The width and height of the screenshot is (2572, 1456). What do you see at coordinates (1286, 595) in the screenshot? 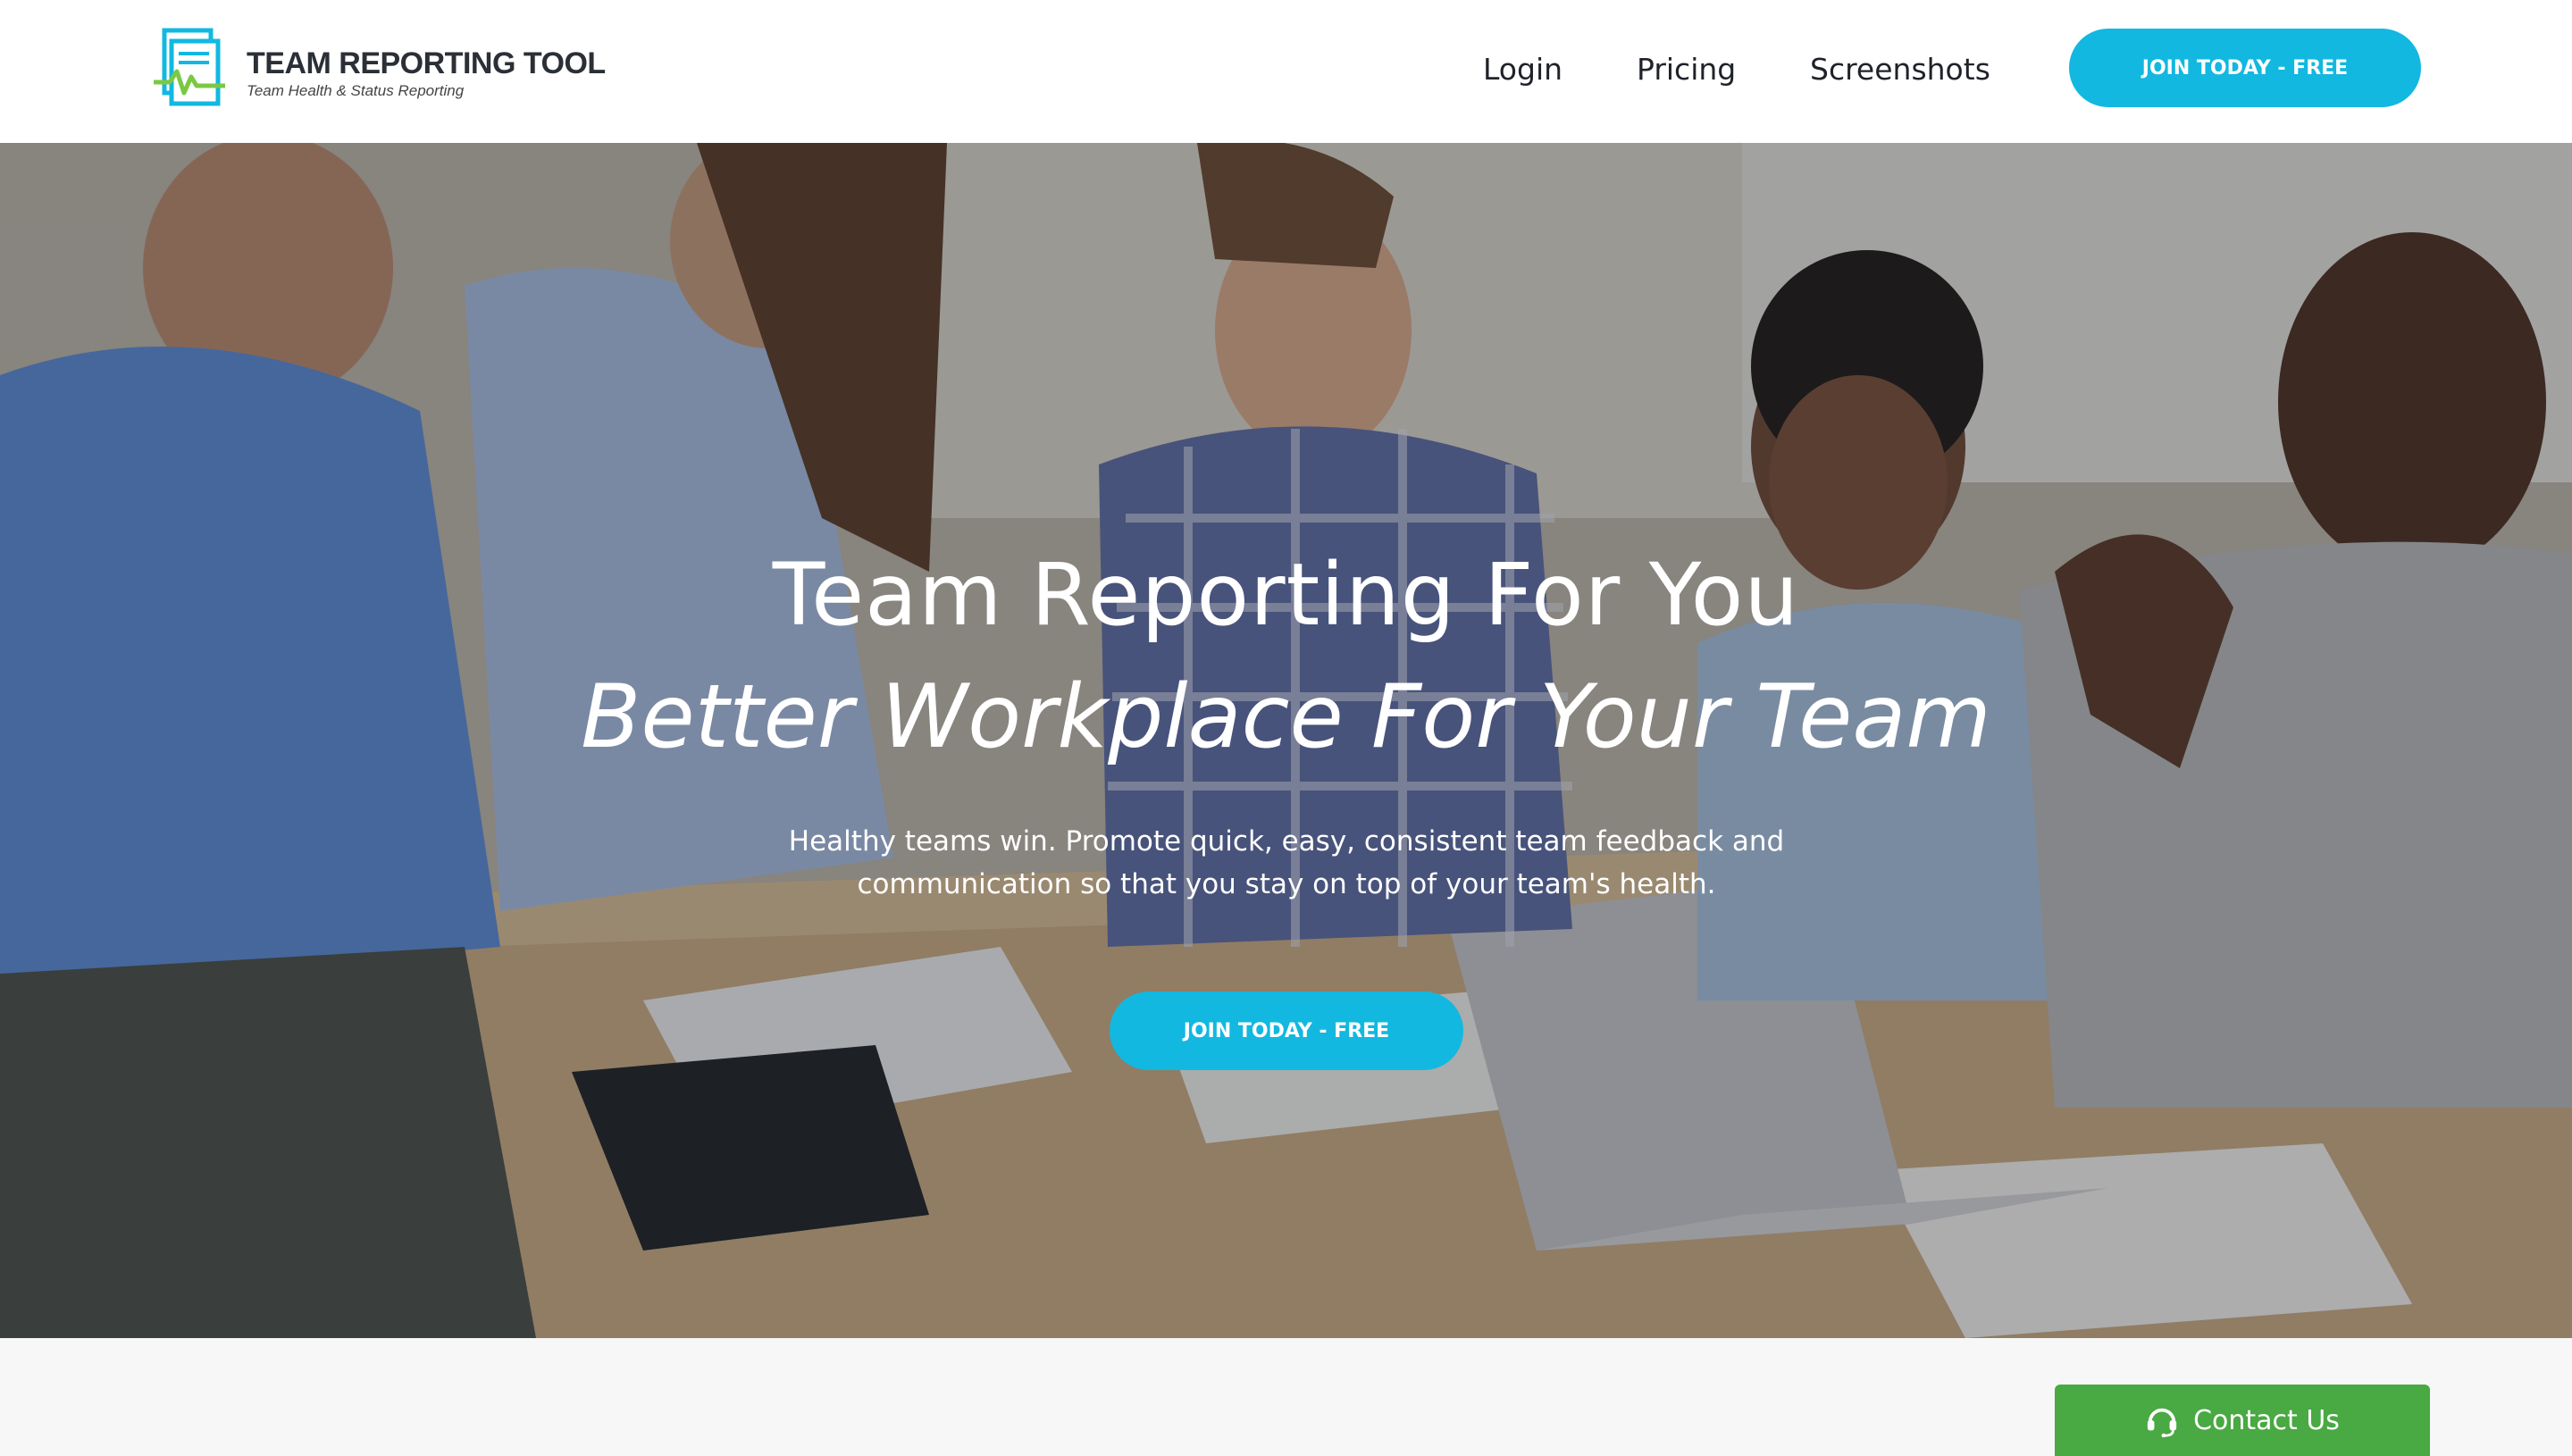
I see `hero-title: Team Reporting For You` at bounding box center [1286, 595].